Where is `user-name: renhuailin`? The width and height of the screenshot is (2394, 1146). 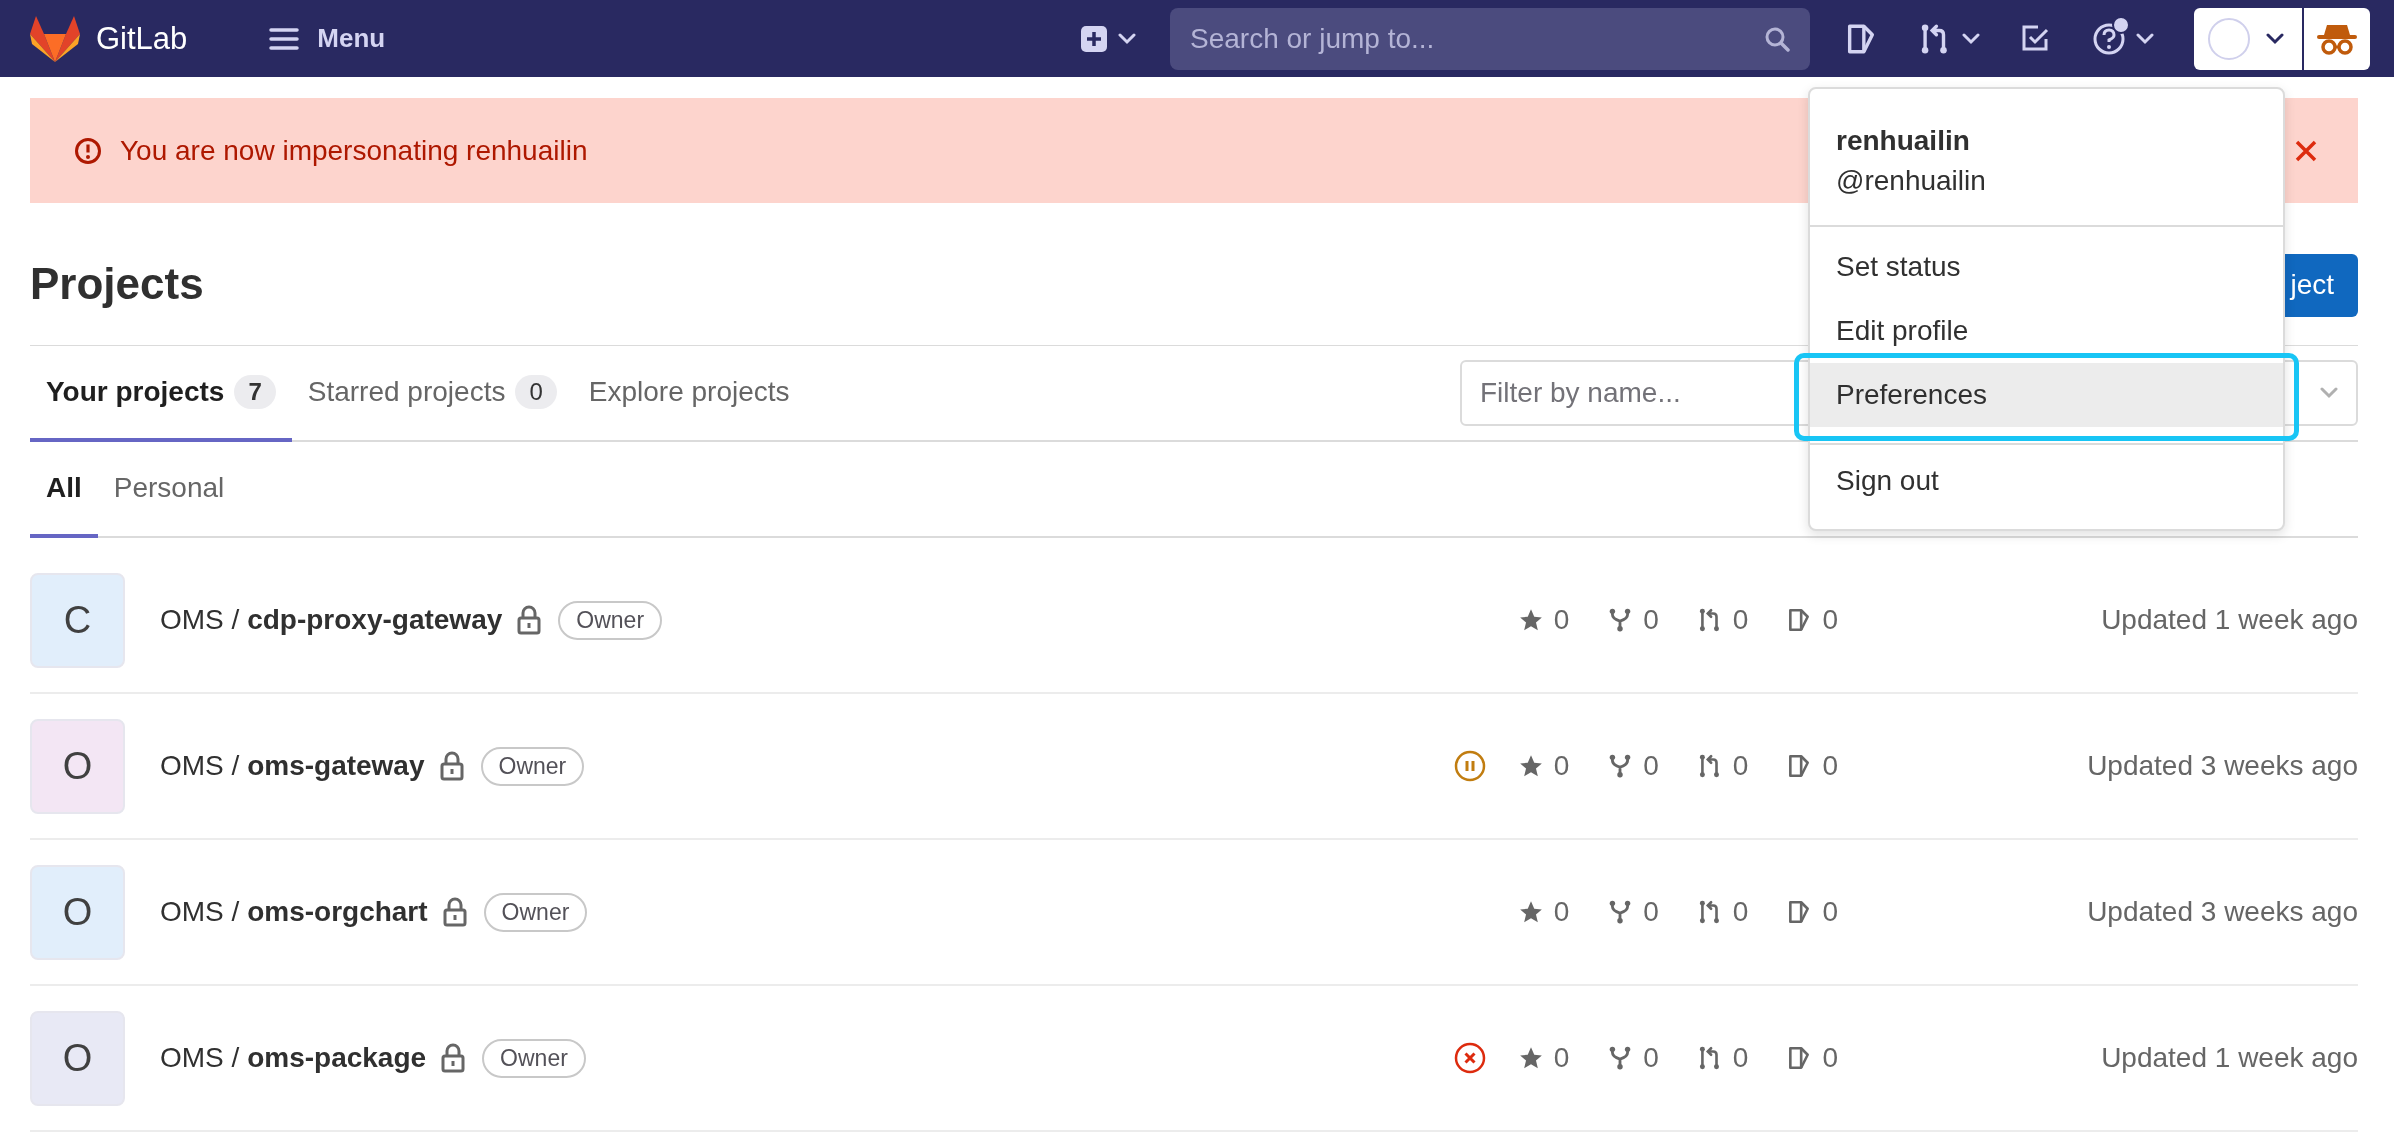
user-name: renhuailin is located at coordinates (1903, 141).